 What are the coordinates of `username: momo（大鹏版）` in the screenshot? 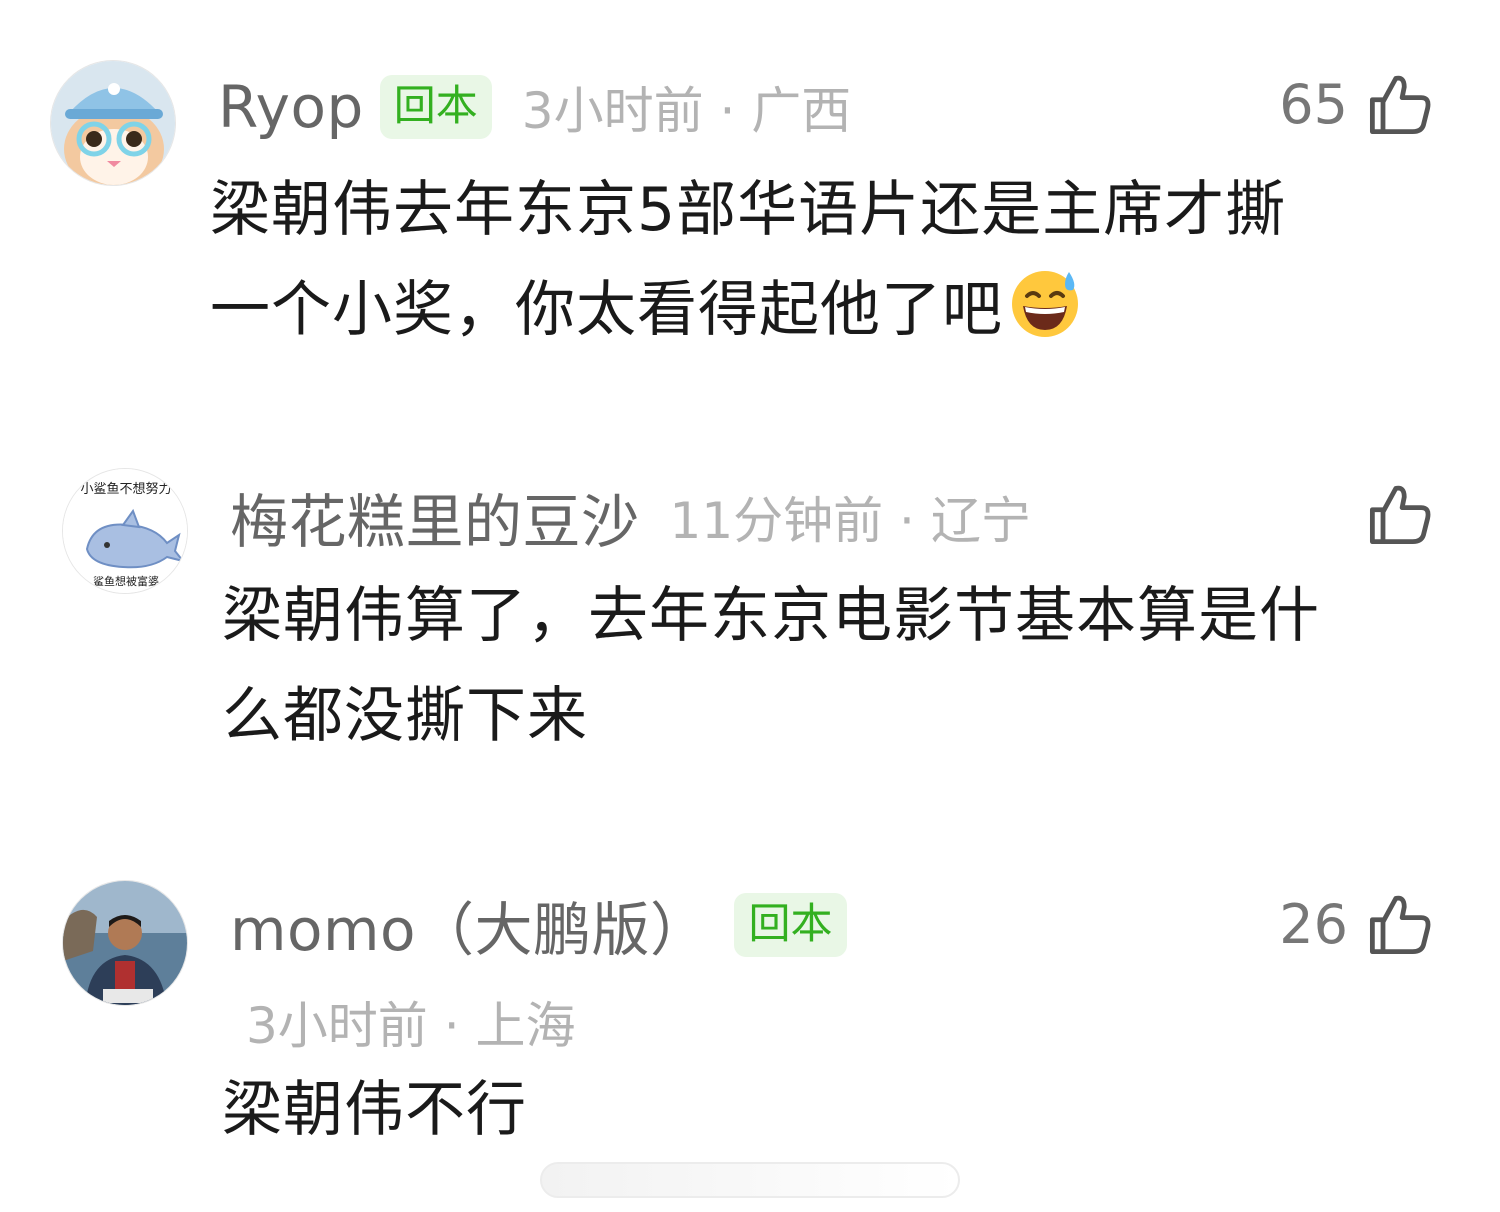 It's located at (469, 925).